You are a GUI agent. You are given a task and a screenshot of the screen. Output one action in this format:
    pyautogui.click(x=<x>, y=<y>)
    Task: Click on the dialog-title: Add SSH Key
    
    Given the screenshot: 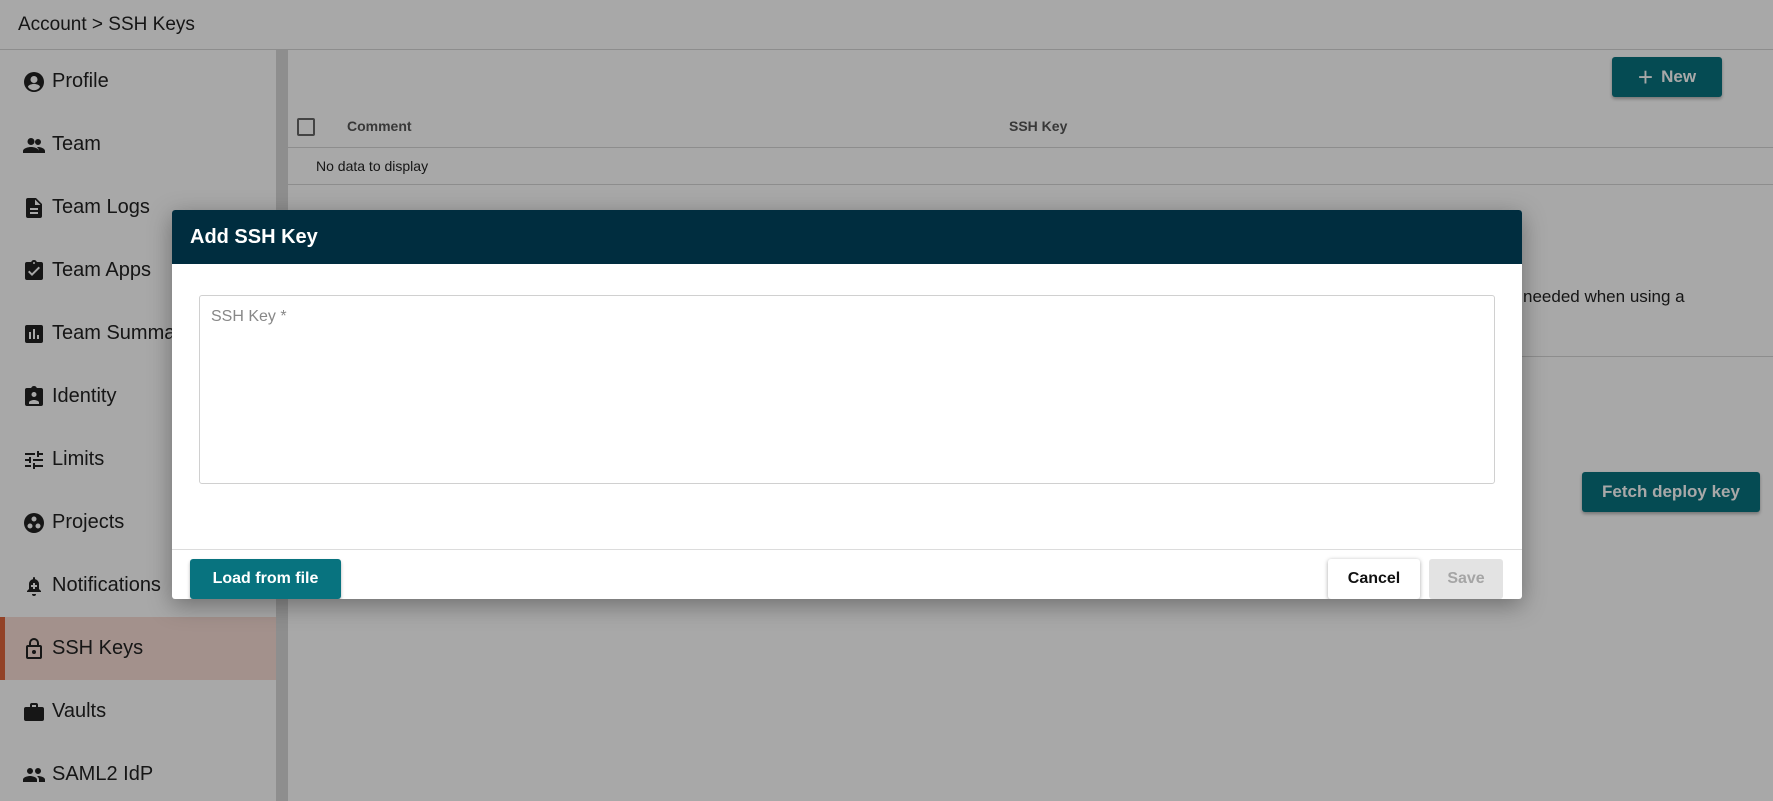 What is the action you would take?
    pyautogui.click(x=254, y=236)
    